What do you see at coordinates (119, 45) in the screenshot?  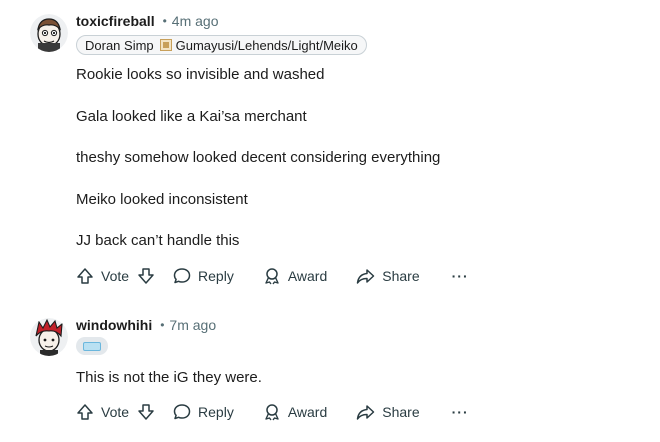 I see `flair-text: Doran Simp` at bounding box center [119, 45].